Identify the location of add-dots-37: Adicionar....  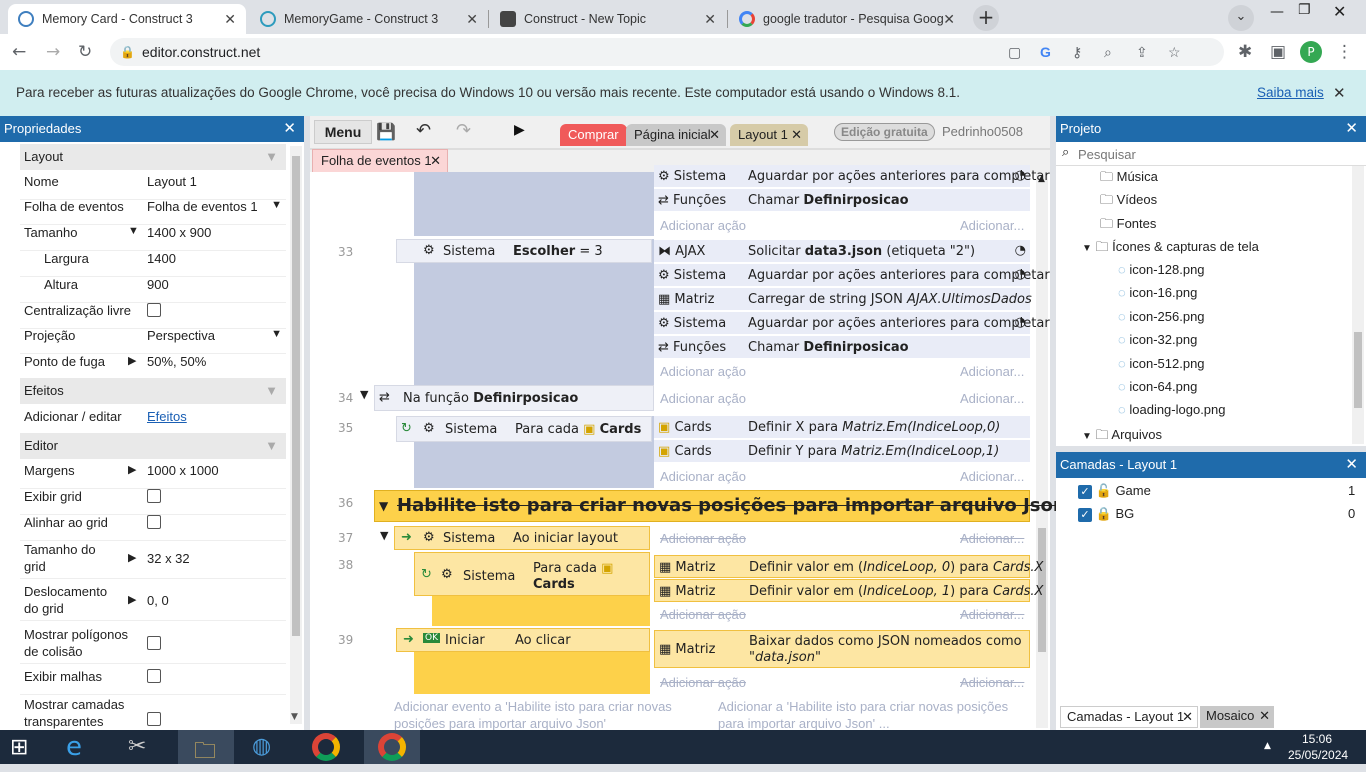
(992, 538).